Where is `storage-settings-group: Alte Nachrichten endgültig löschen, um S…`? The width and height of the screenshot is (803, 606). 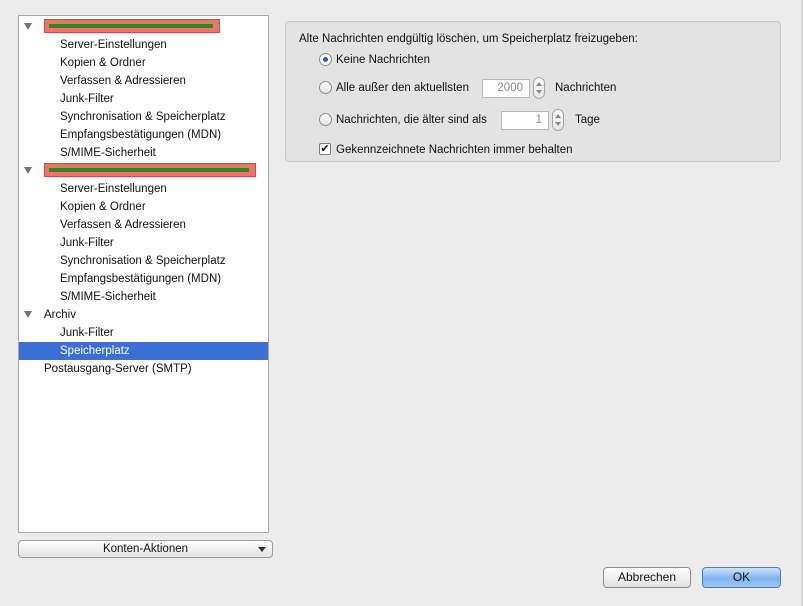 storage-settings-group: Alte Nachrichten endgültig löschen, um S… is located at coordinates (533, 91).